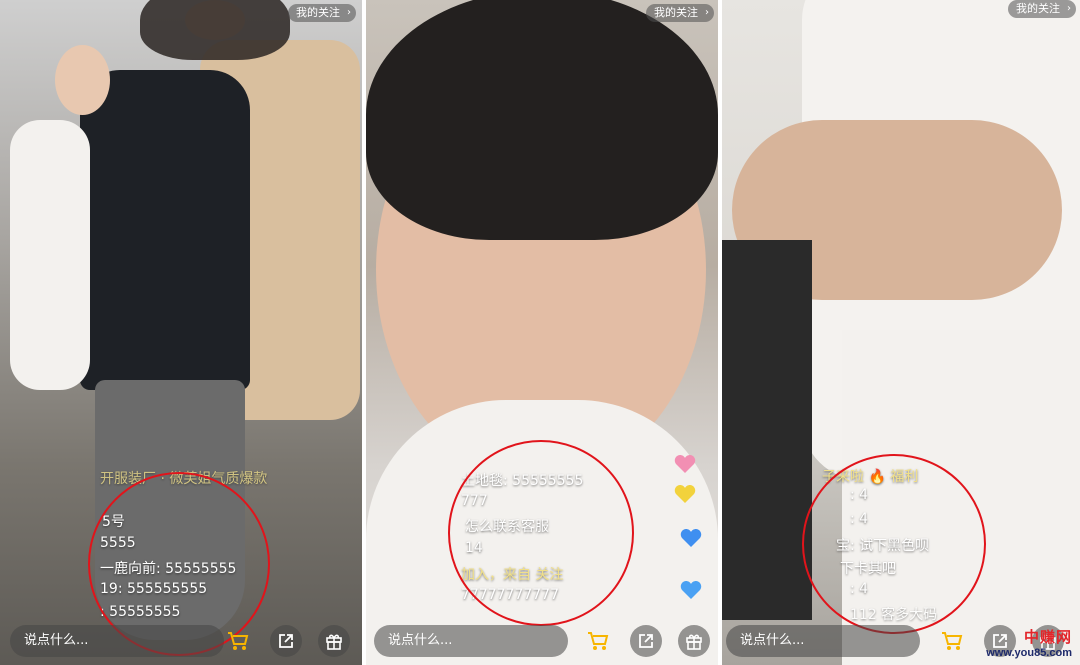 The width and height of the screenshot is (1080, 665). What do you see at coordinates (767, 430) in the screenshot?
I see `dark-clothing` at bounding box center [767, 430].